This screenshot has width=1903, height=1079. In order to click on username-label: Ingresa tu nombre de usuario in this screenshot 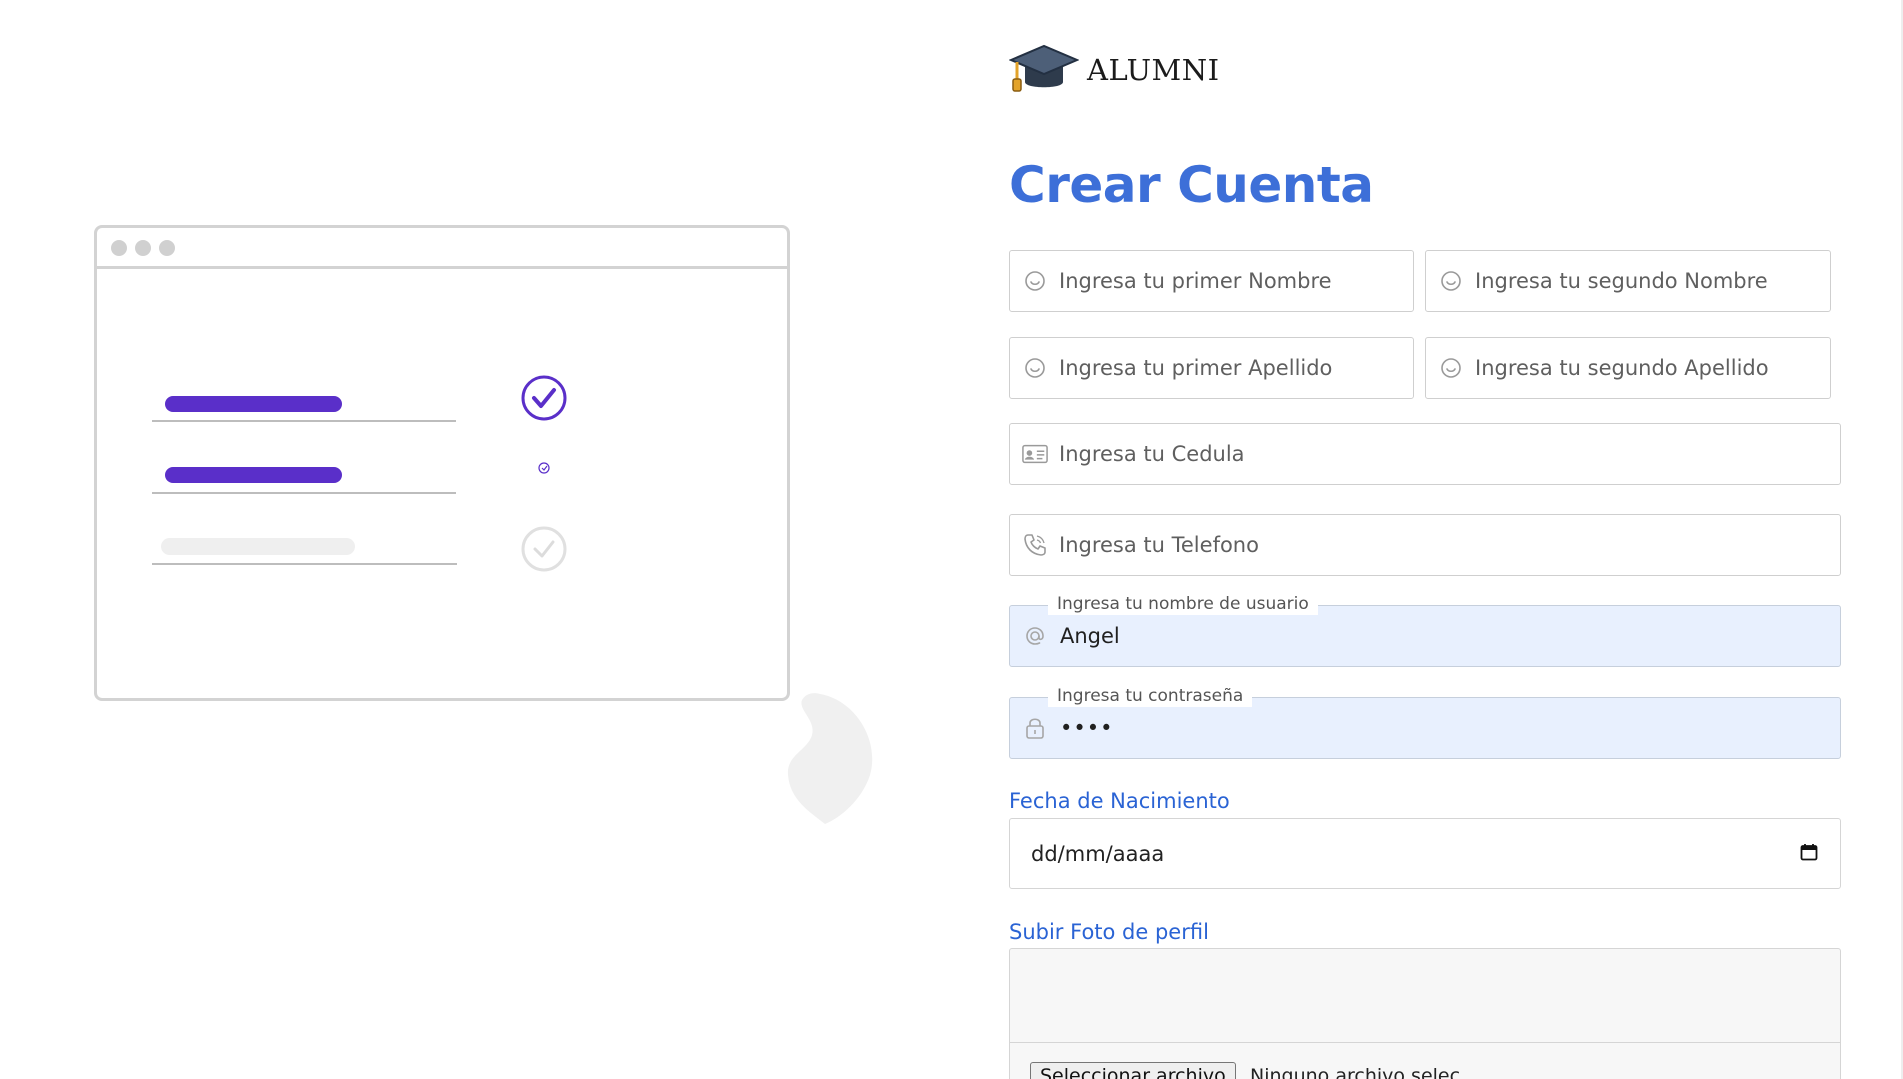, I will do `click(1183, 604)`.